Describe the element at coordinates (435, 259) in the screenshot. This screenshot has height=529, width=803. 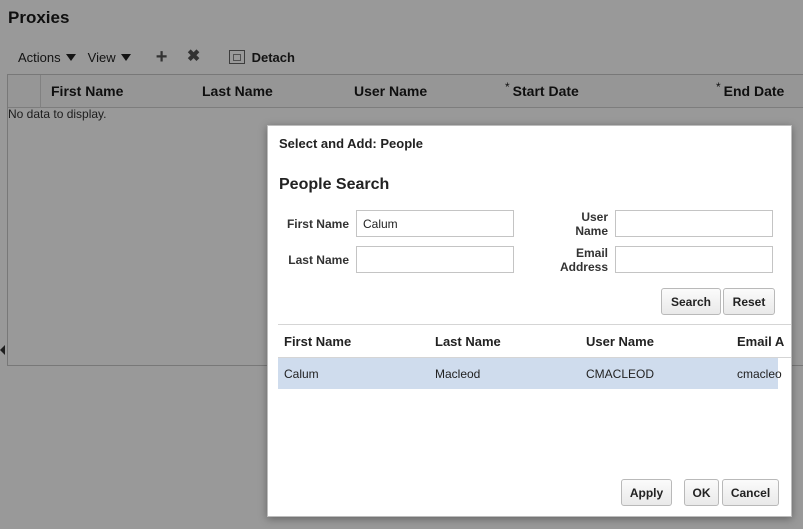
I see `last-name-field` at that location.